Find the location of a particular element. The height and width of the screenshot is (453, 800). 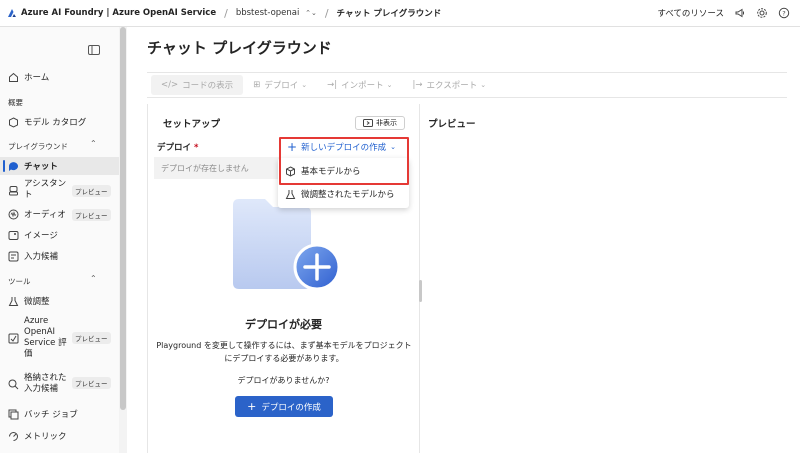

create-deploy-button: + デプロイの作成 is located at coordinates (284, 406).